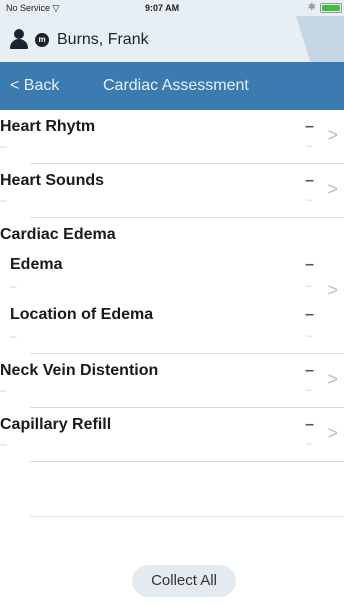  Describe the element at coordinates (56, 8) in the screenshot. I see `wifi-icon: ▽` at that location.